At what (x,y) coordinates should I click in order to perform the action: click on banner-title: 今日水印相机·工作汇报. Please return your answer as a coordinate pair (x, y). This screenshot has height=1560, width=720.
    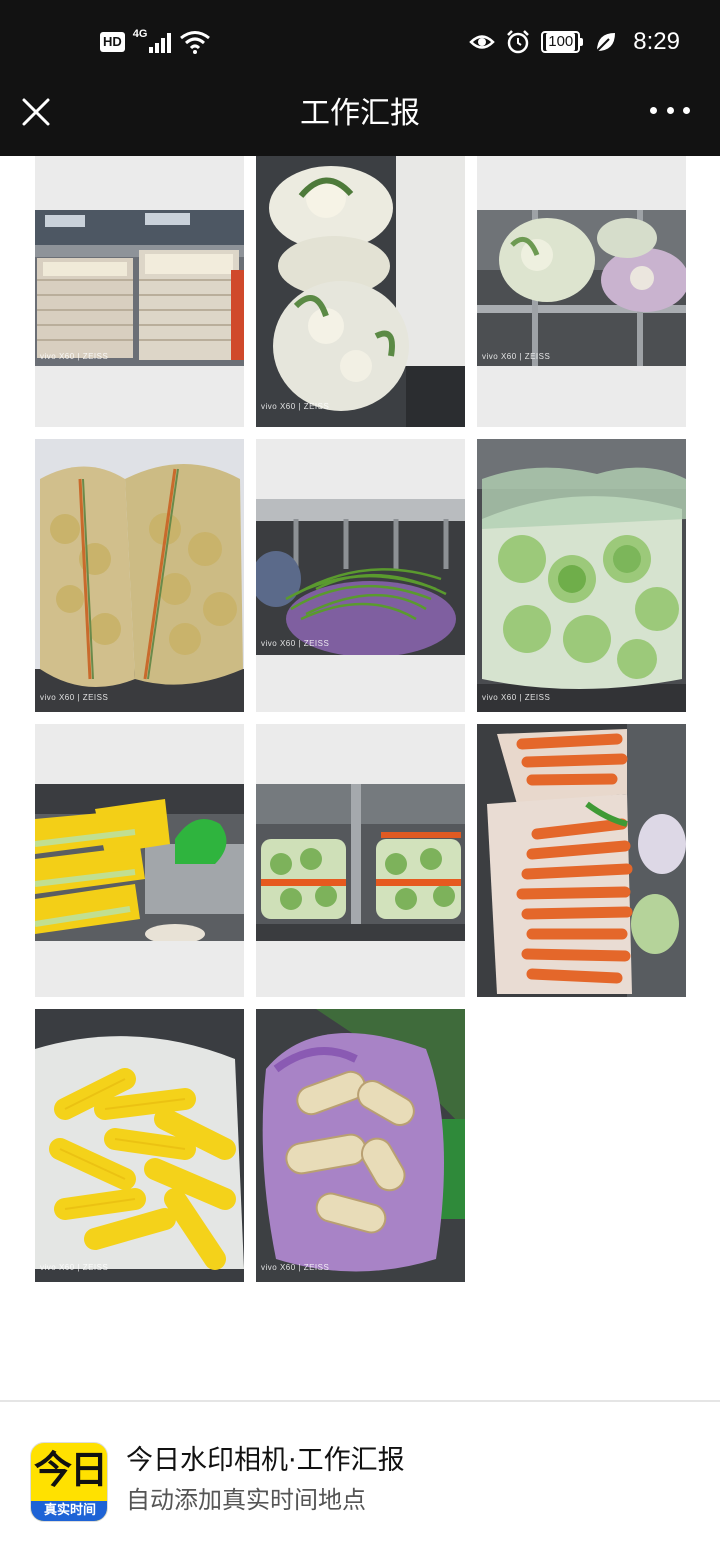
    Looking at the image, I should click on (265, 1460).